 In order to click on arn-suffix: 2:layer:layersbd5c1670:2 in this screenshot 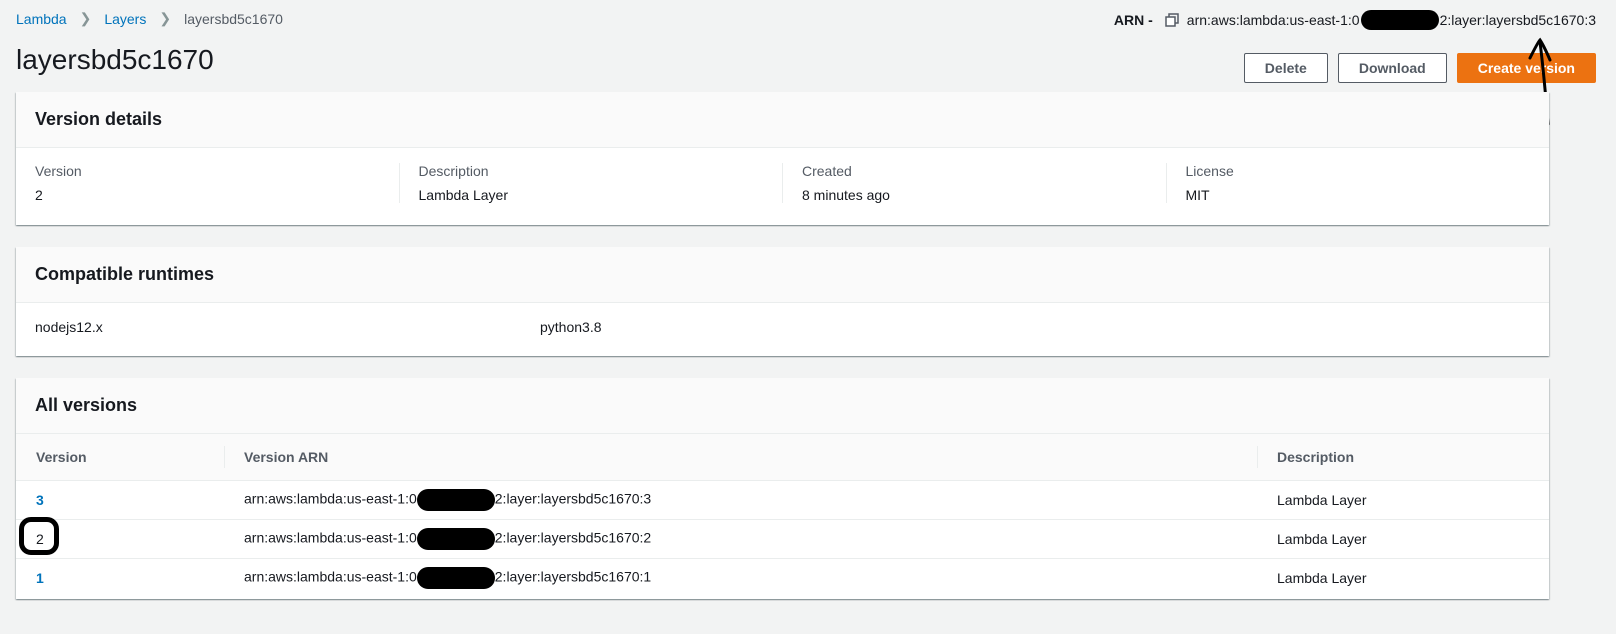, I will do `click(573, 537)`.